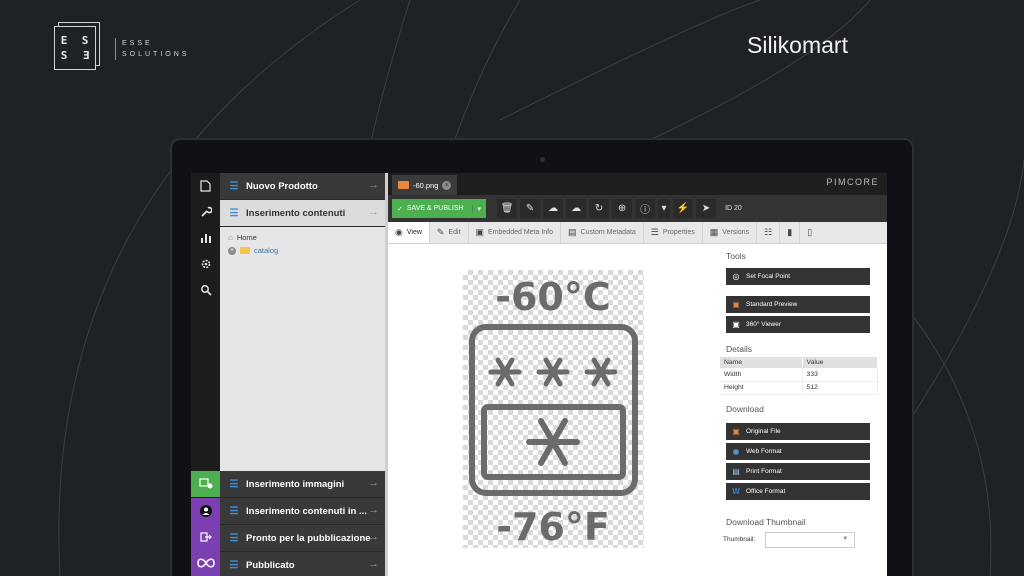 The width and height of the screenshot is (1024, 576). Describe the element at coordinates (764, 324) in the screenshot. I see `button-label: 360° Viewer` at that location.